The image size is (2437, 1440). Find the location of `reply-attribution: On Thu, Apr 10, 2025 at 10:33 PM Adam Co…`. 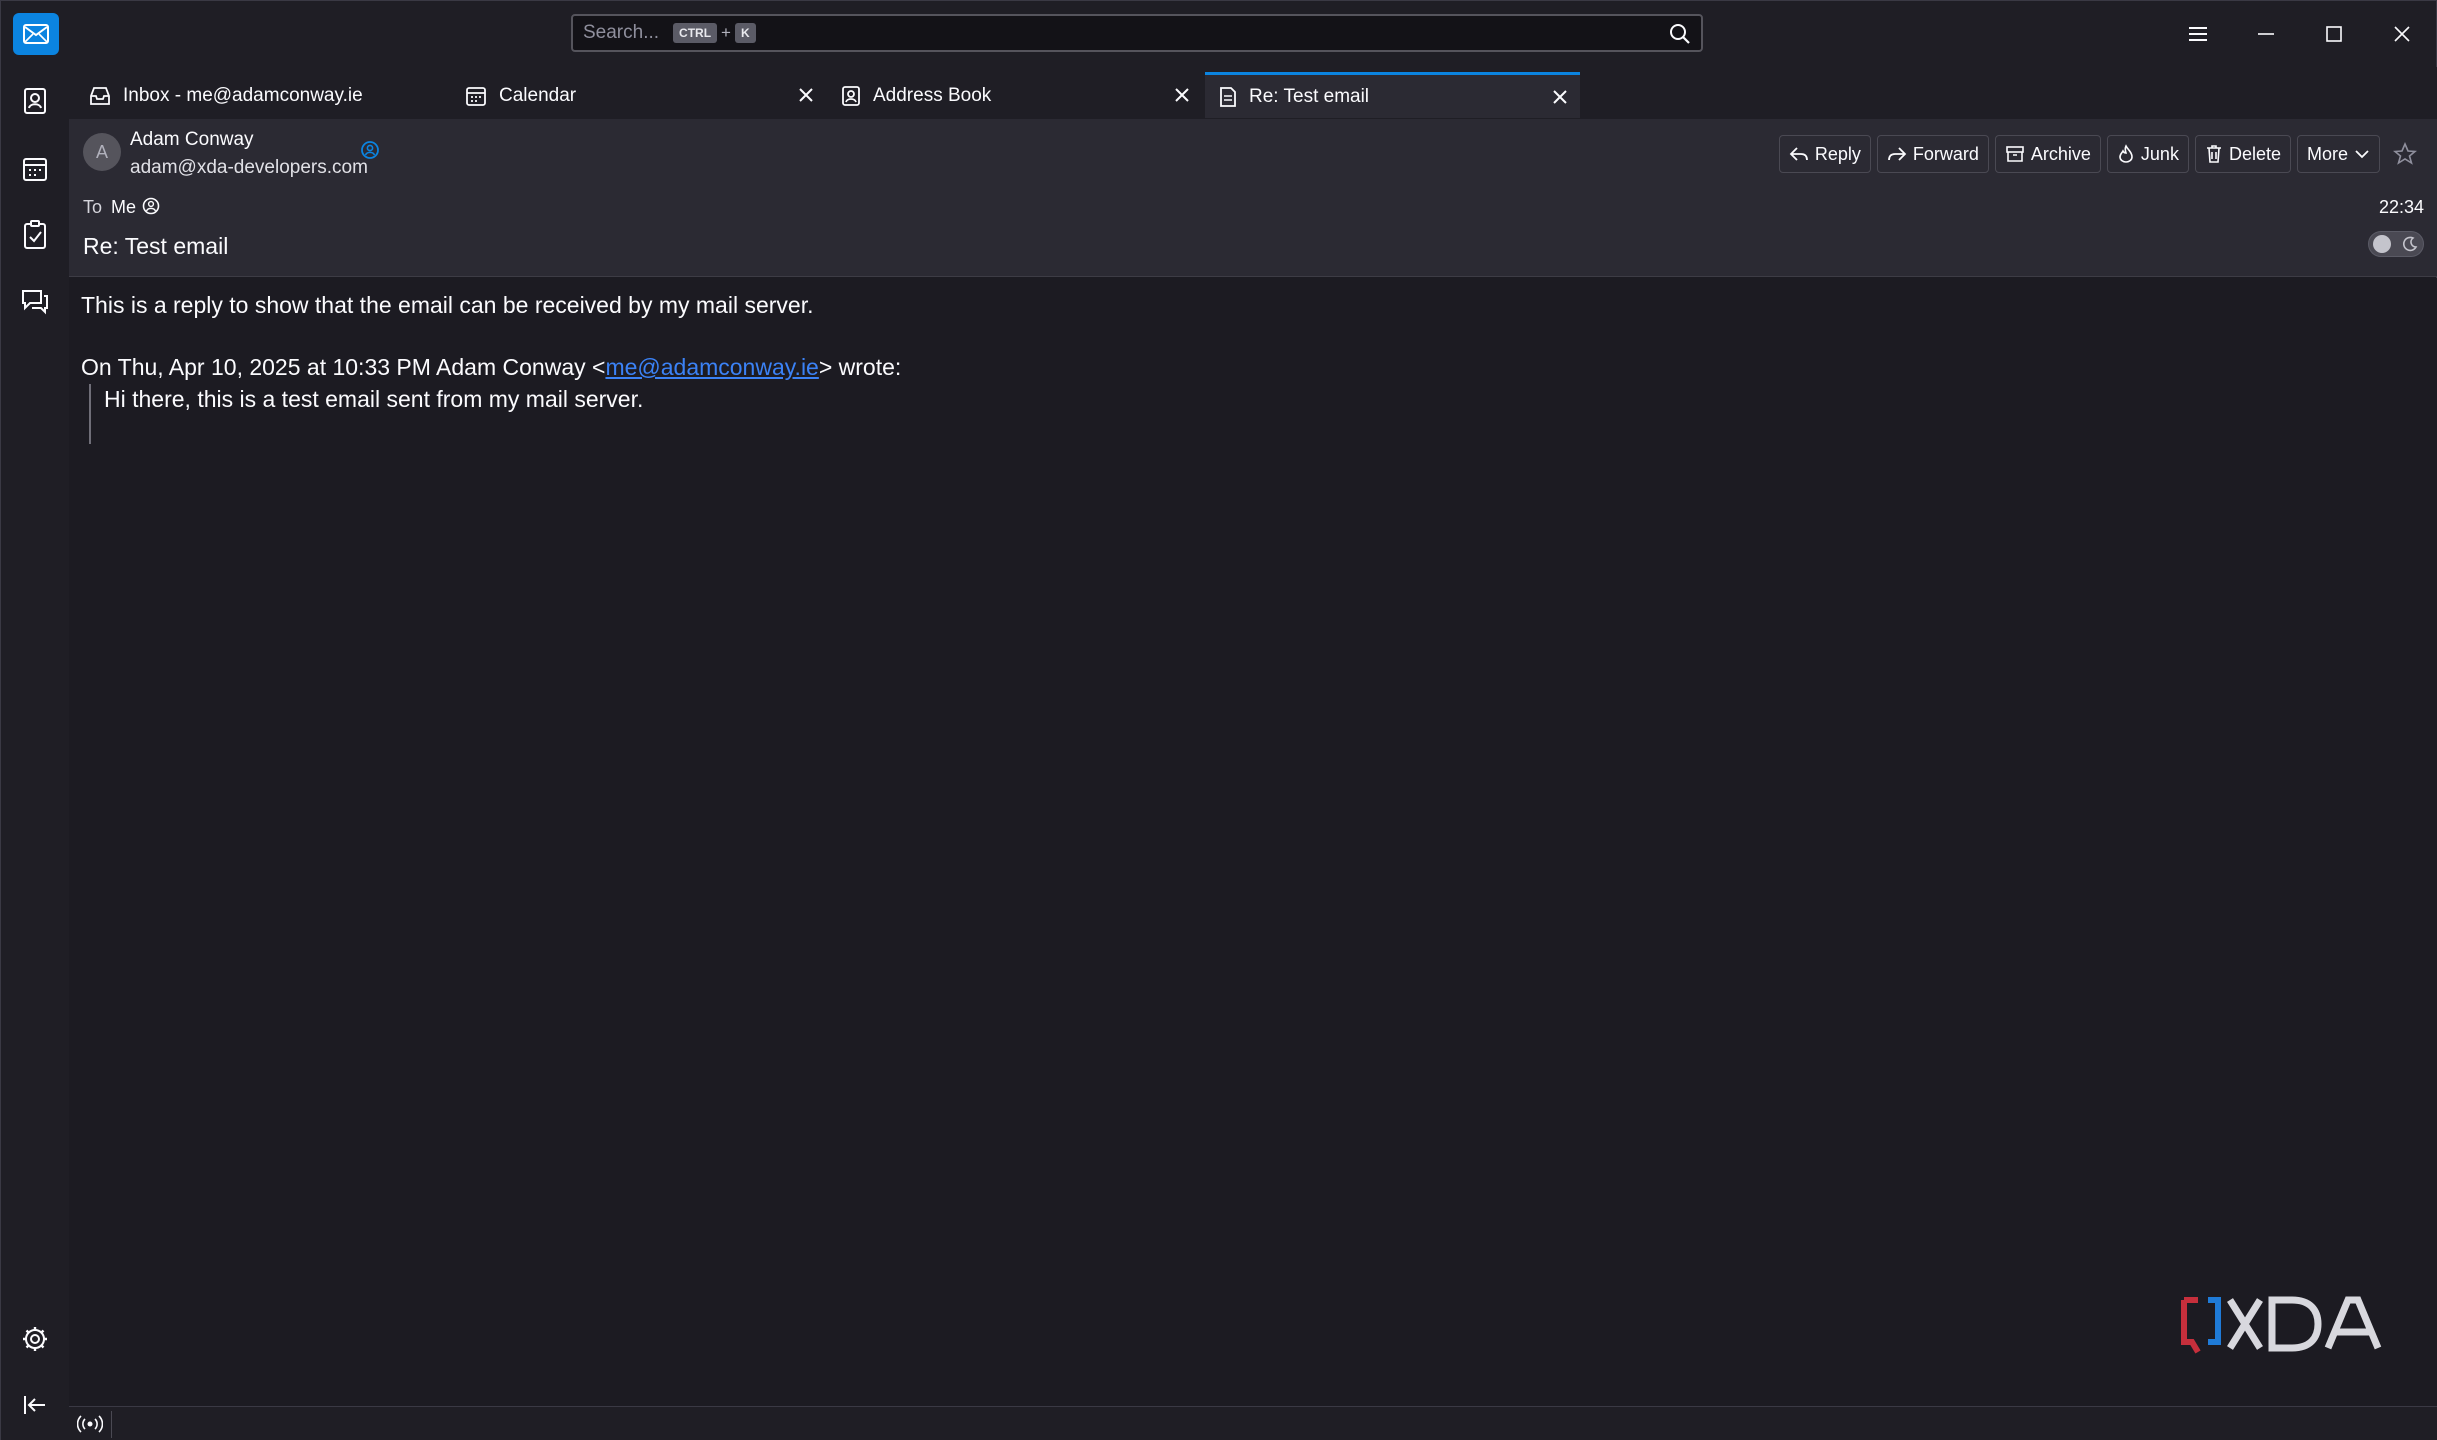

reply-attribution: On Thu, Apr 10, 2025 at 10:33 PM Adam Co… is located at coordinates (491, 367).